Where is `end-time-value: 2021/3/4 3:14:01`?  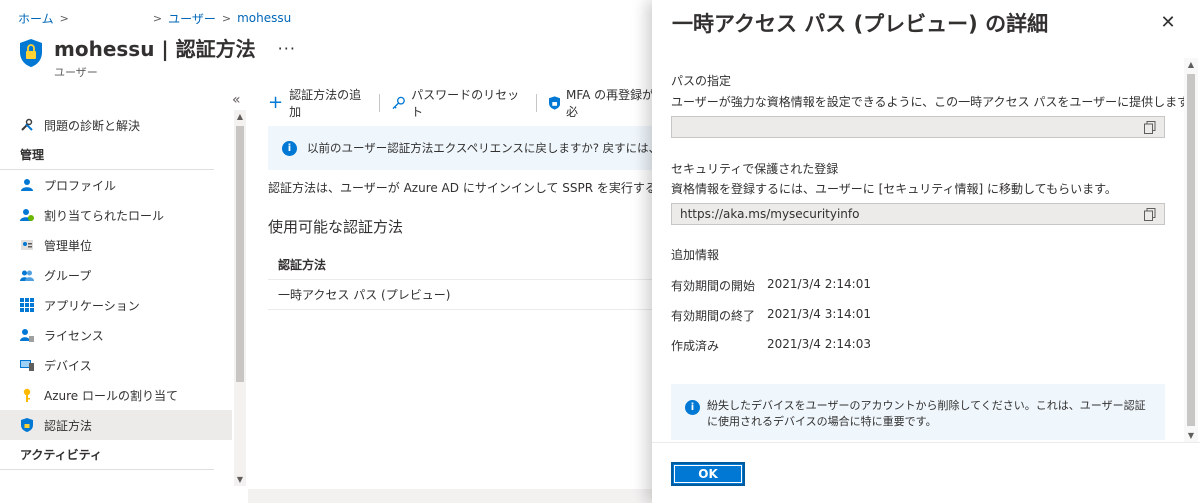
end-time-value: 2021/3/4 3:14:01 is located at coordinates (819, 314).